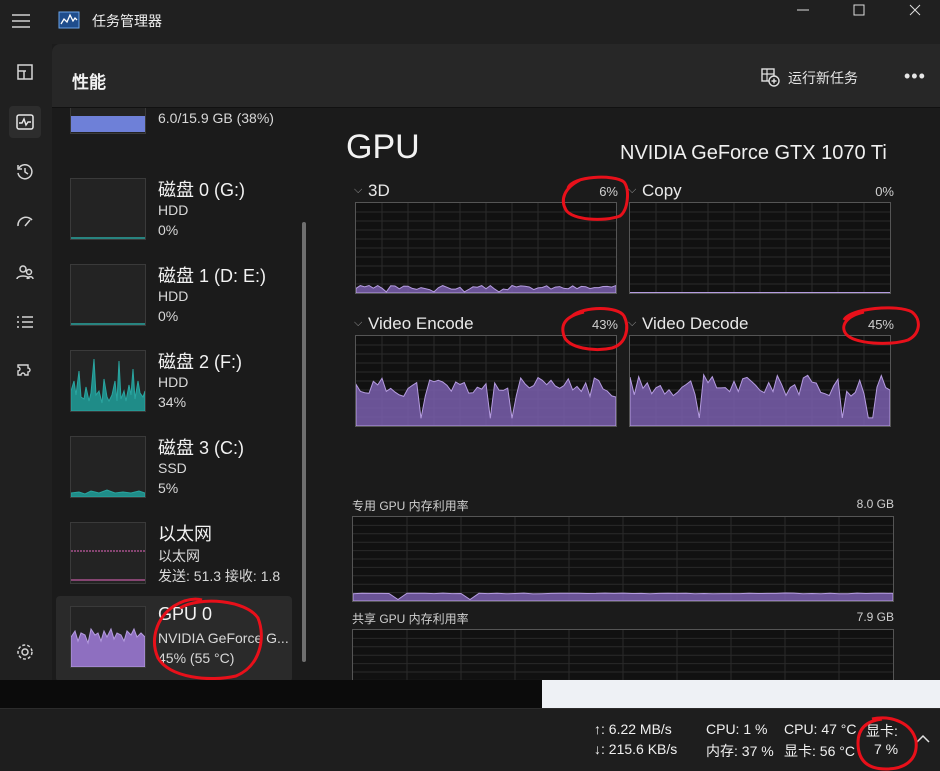 This screenshot has height=771, width=940. I want to click on cpu-temperature: CPU: 47 °C, so click(820, 729).